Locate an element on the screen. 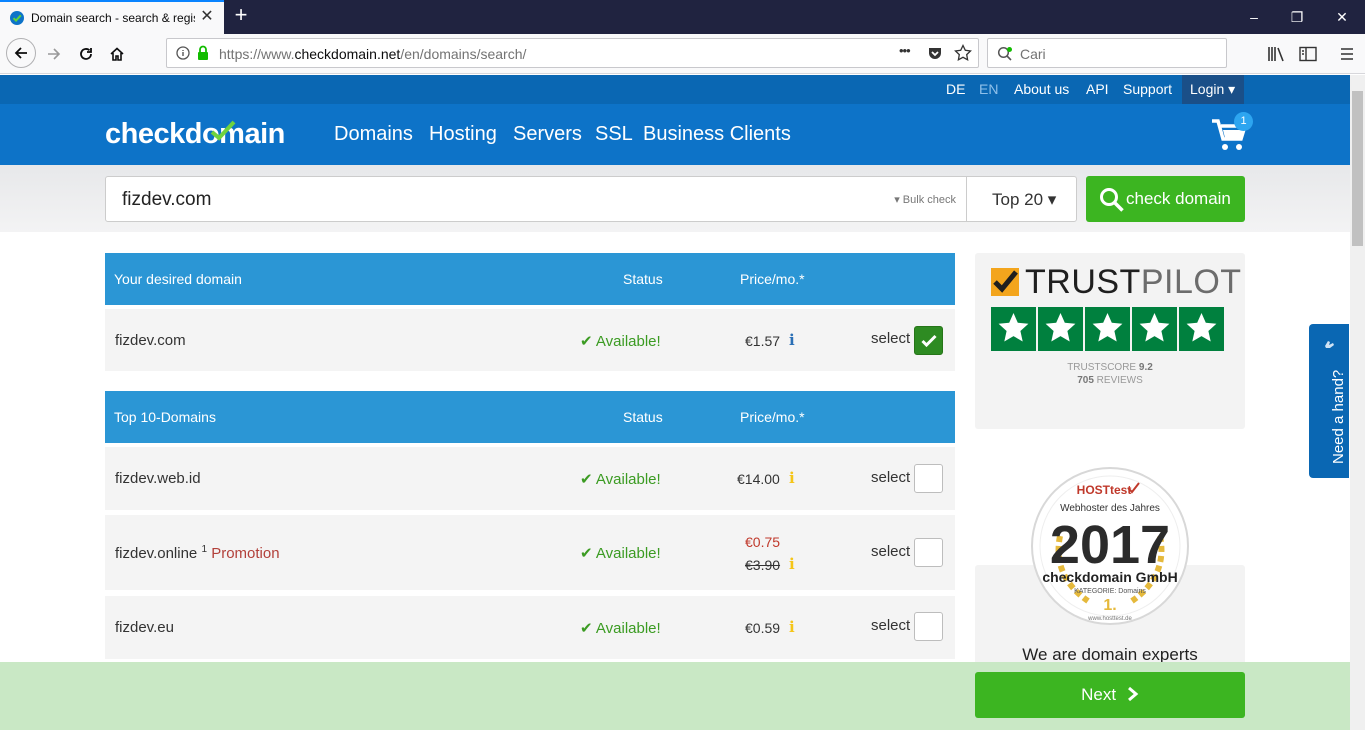  login-label: Login ▾ is located at coordinates (1213, 89).